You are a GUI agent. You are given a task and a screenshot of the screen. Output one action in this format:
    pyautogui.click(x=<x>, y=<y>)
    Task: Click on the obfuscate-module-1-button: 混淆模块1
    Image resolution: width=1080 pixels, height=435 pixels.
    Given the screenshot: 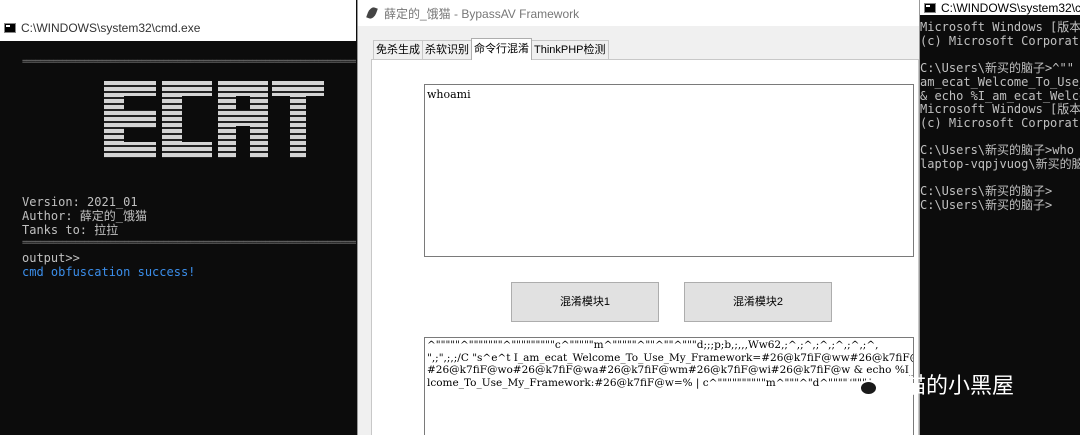 What is the action you would take?
    pyautogui.click(x=585, y=302)
    